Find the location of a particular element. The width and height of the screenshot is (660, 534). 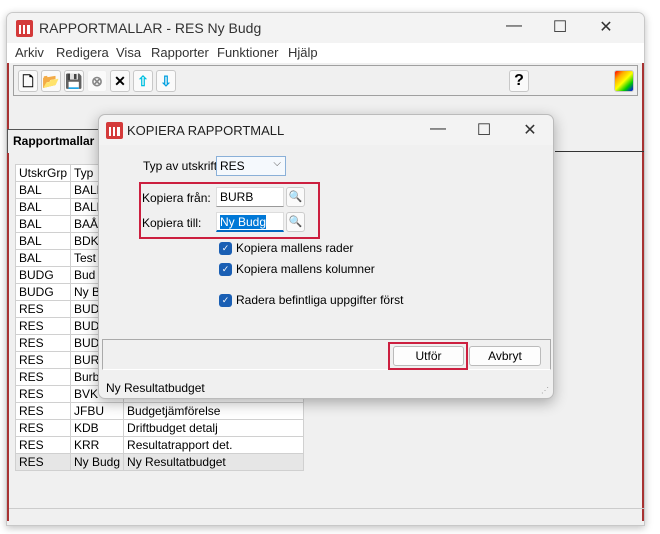

window-border is located at coordinates (643, 291).